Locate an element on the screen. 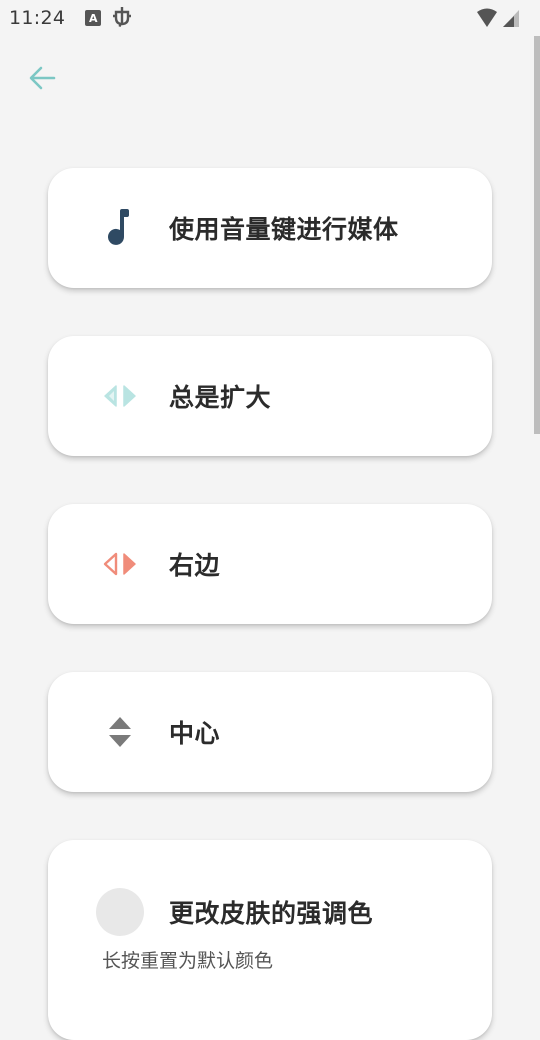 The image size is (540, 1040). setting-label: 右边 is located at coordinates (195, 565).